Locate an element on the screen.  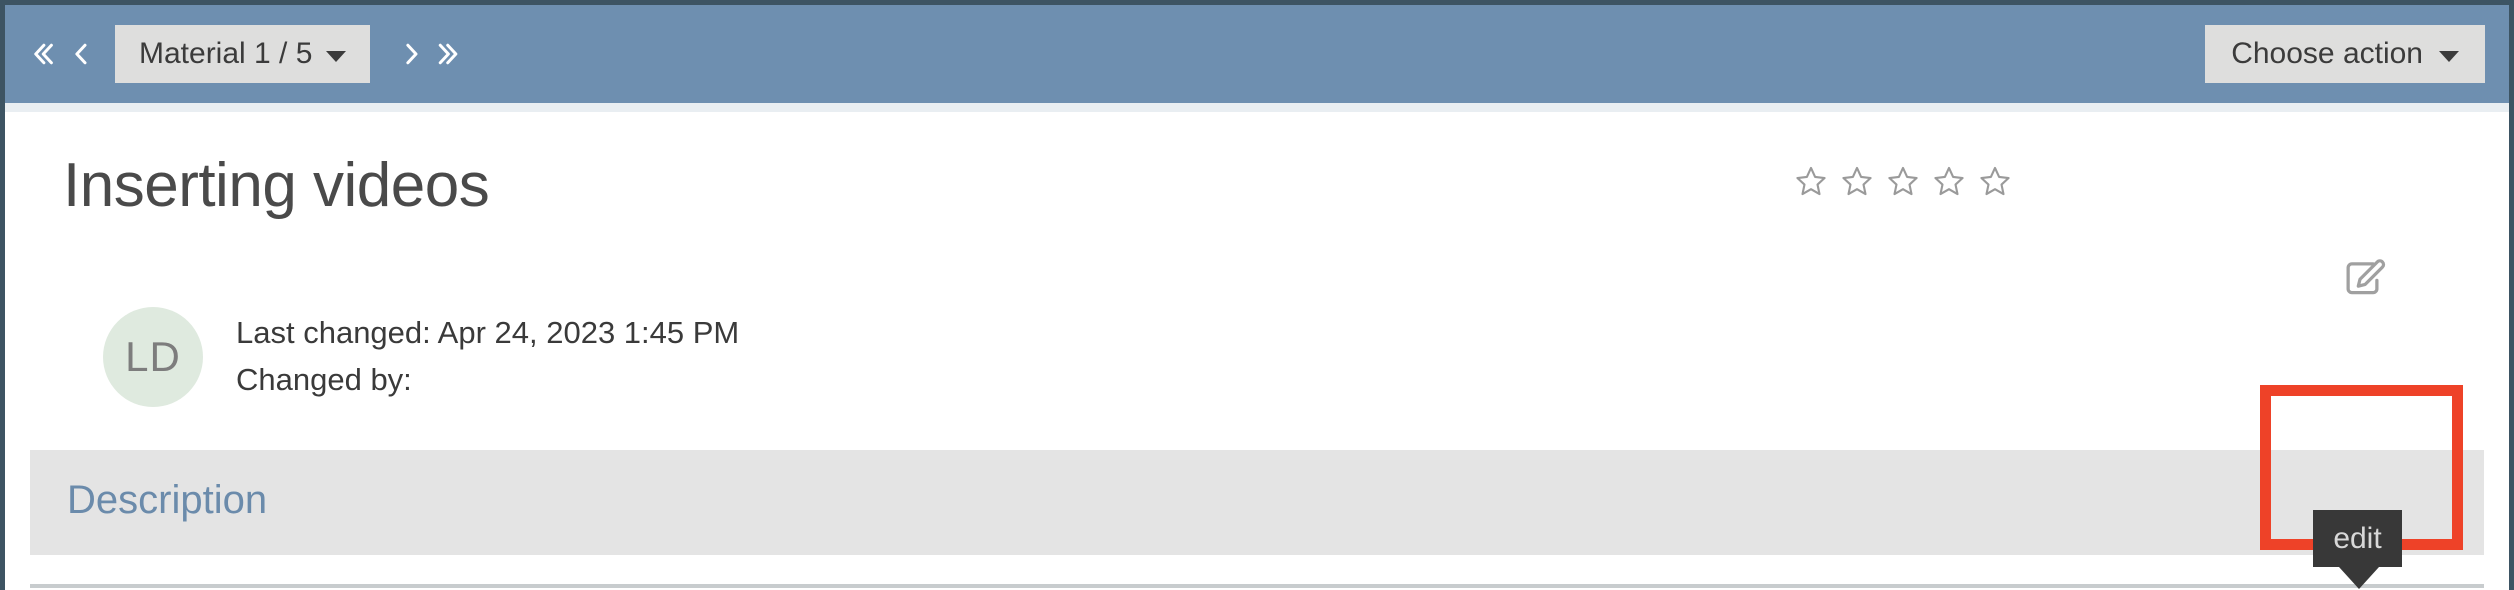
first-material-button is located at coordinates (42, 54).